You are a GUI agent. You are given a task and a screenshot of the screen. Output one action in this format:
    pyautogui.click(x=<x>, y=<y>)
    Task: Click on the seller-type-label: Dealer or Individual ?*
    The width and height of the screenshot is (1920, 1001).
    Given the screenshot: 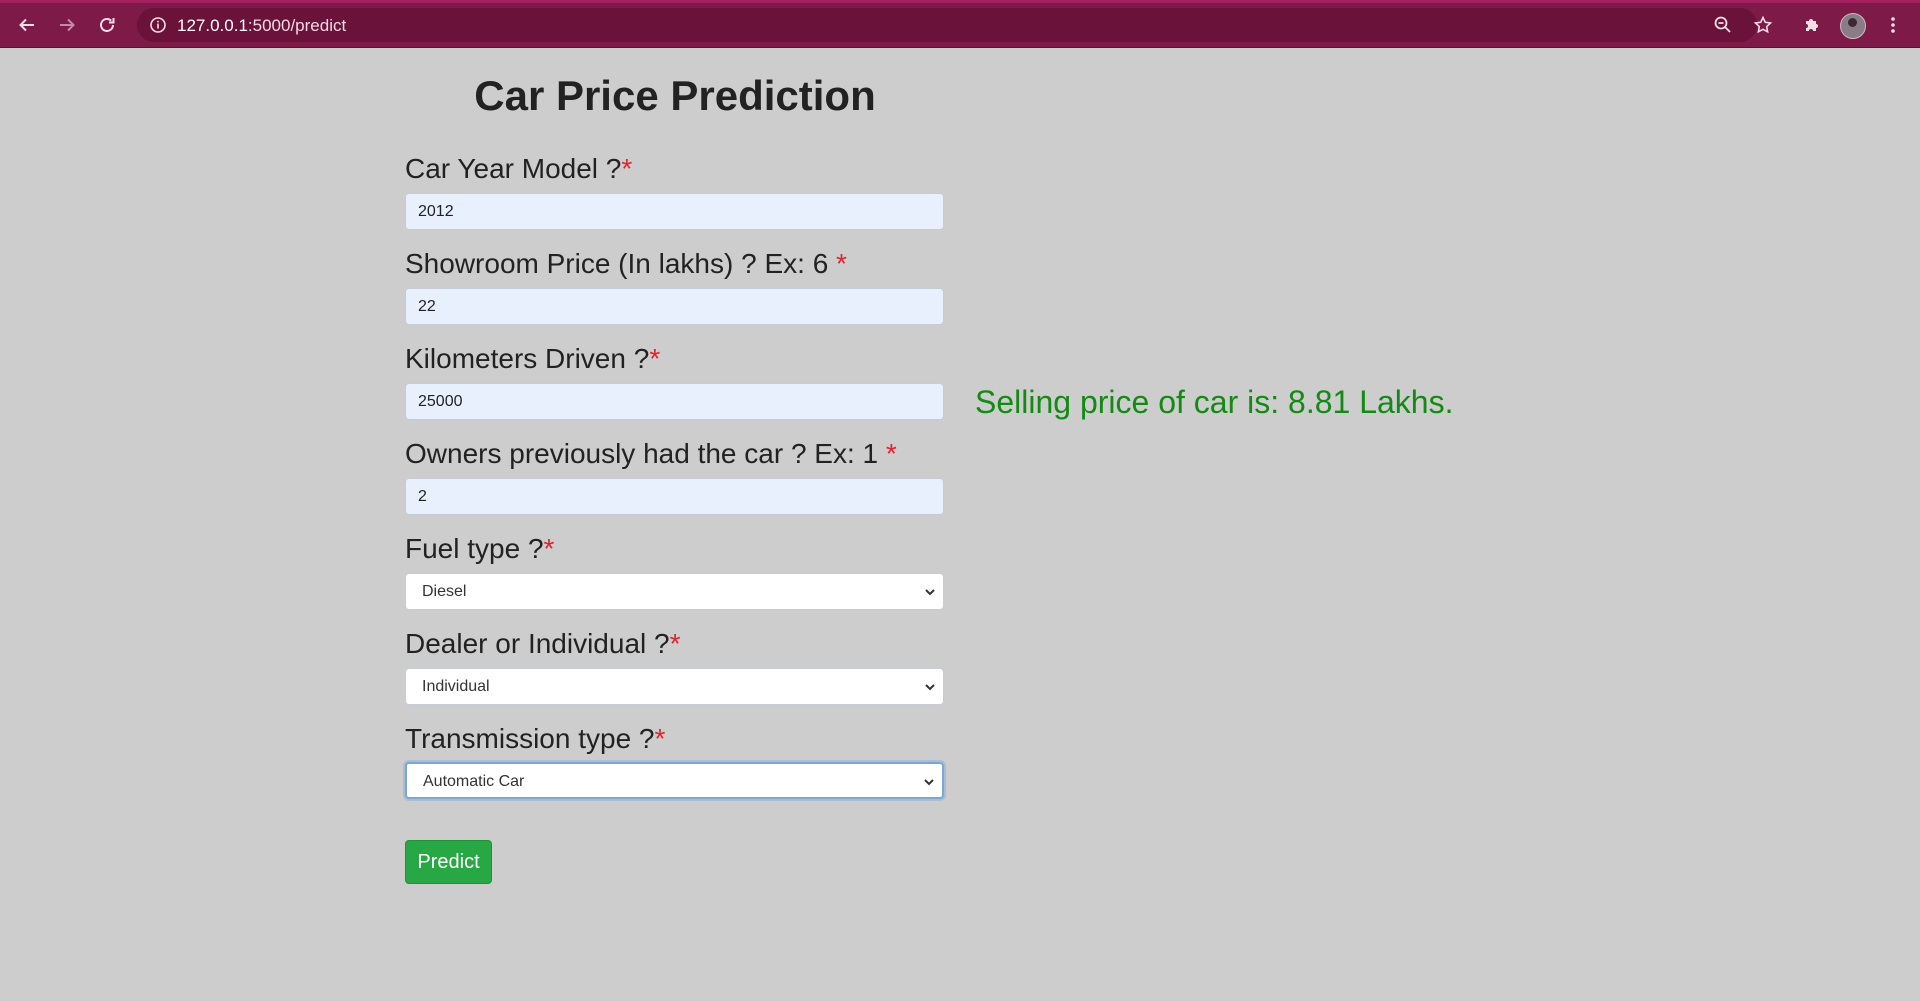 What is the action you would take?
    pyautogui.click(x=543, y=644)
    